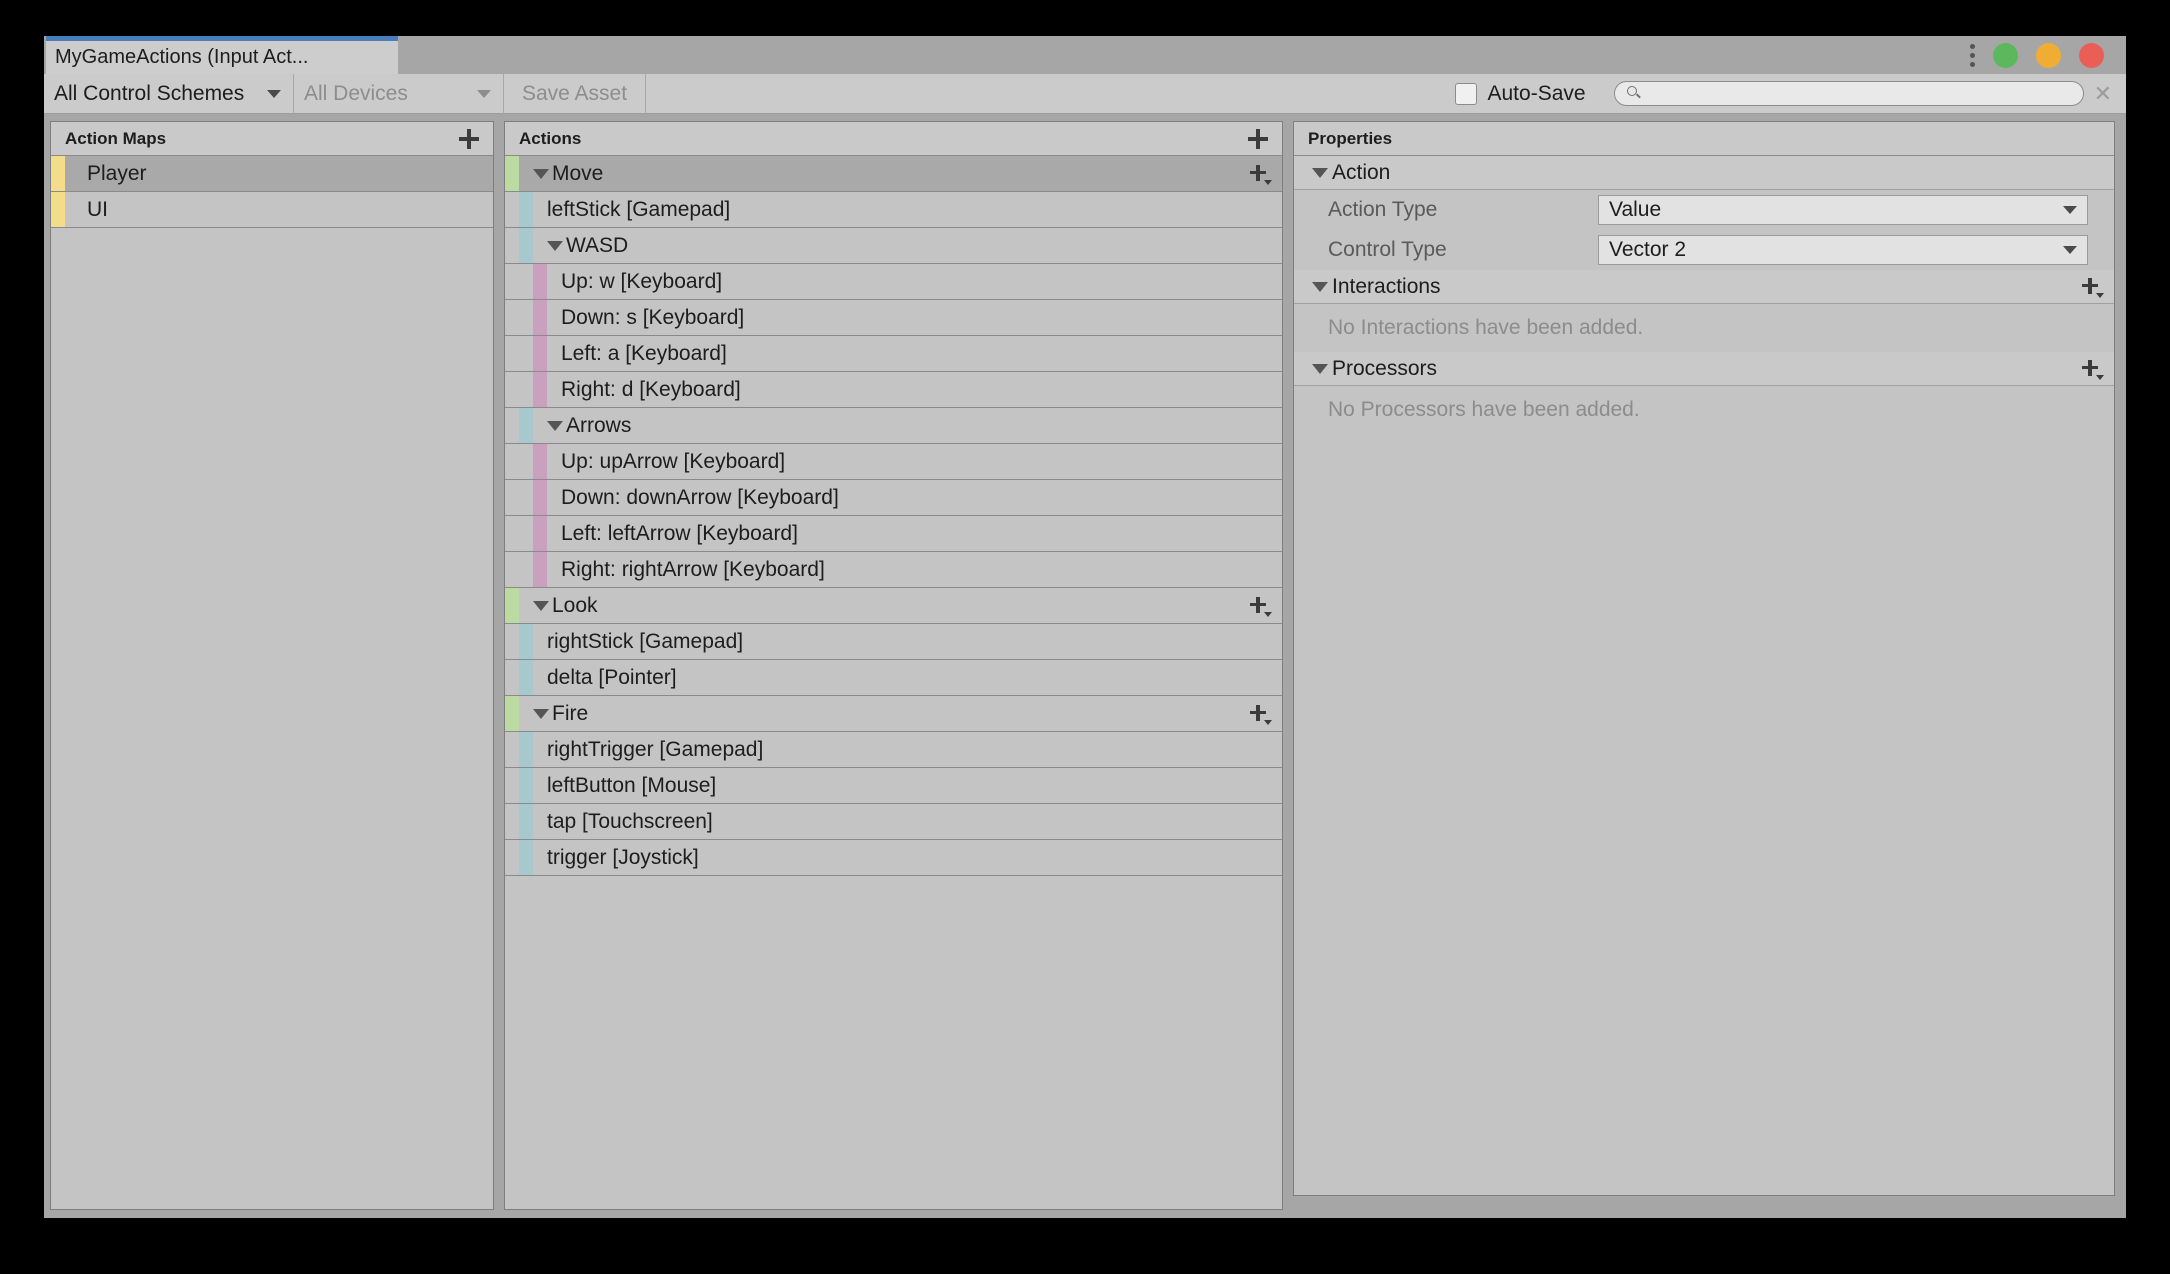 This screenshot has width=2170, height=1274. What do you see at coordinates (893, 570) in the screenshot?
I see `action-tree-row: Right: rightArrow [Keyboard]` at bounding box center [893, 570].